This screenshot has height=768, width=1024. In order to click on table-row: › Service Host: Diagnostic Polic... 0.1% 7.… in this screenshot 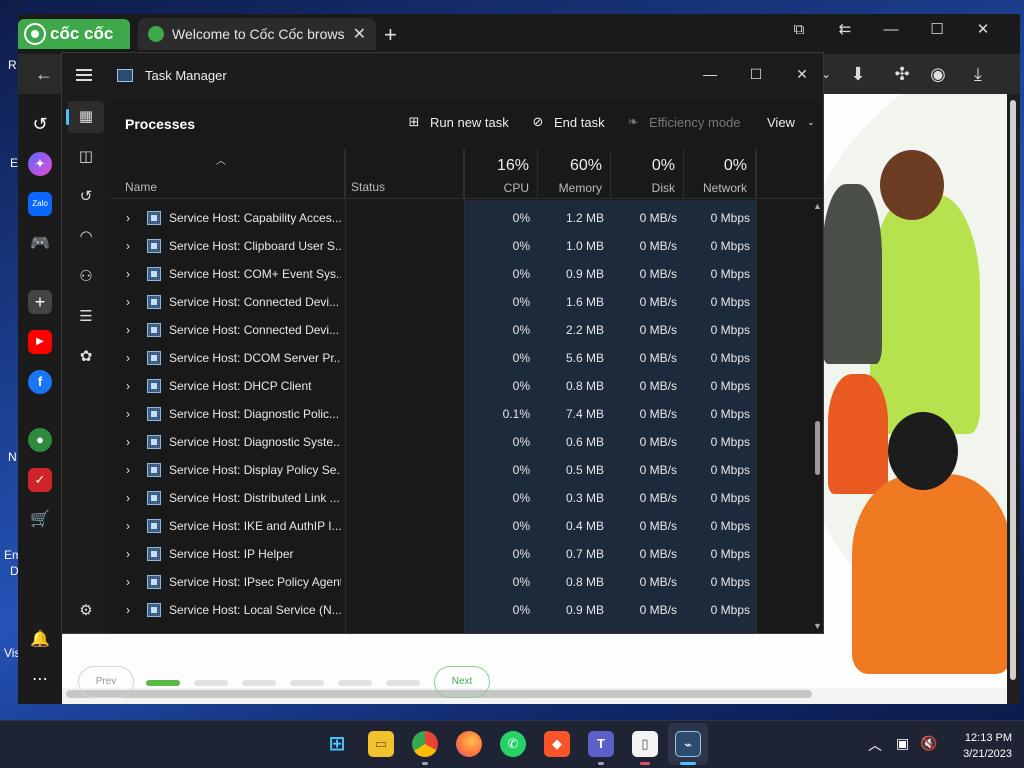, I will do `click(460, 414)`.